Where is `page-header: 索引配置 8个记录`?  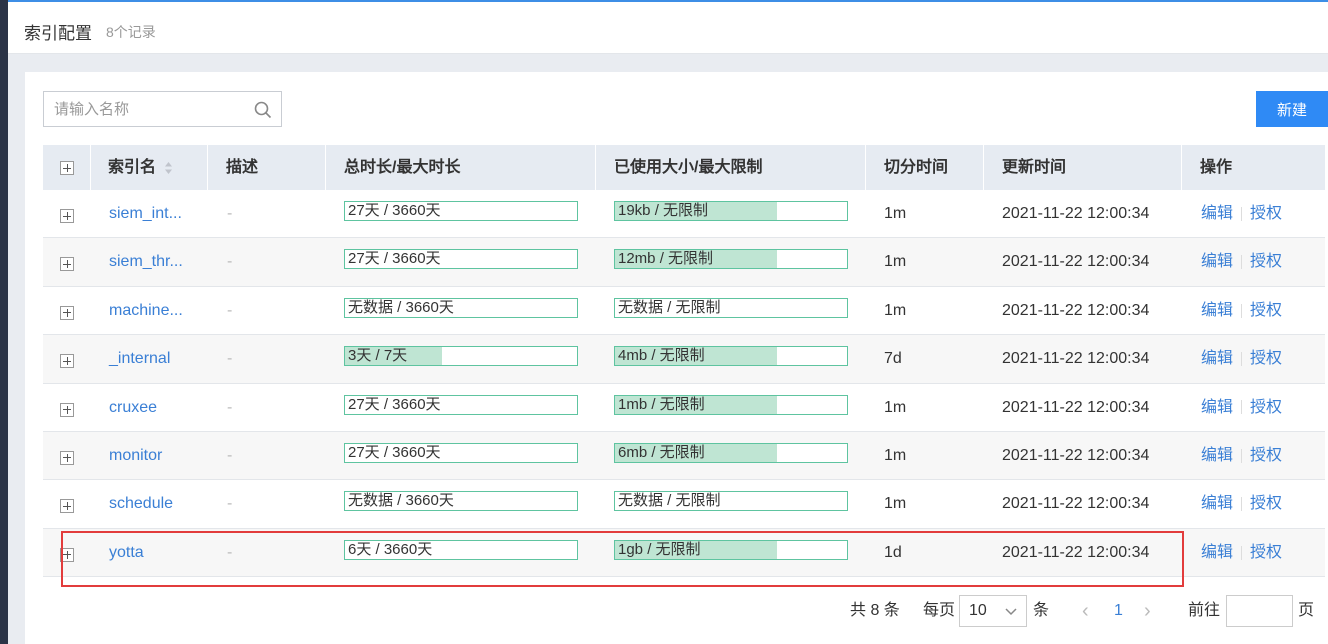
page-header: 索引配置 8个记录 is located at coordinates (668, 28).